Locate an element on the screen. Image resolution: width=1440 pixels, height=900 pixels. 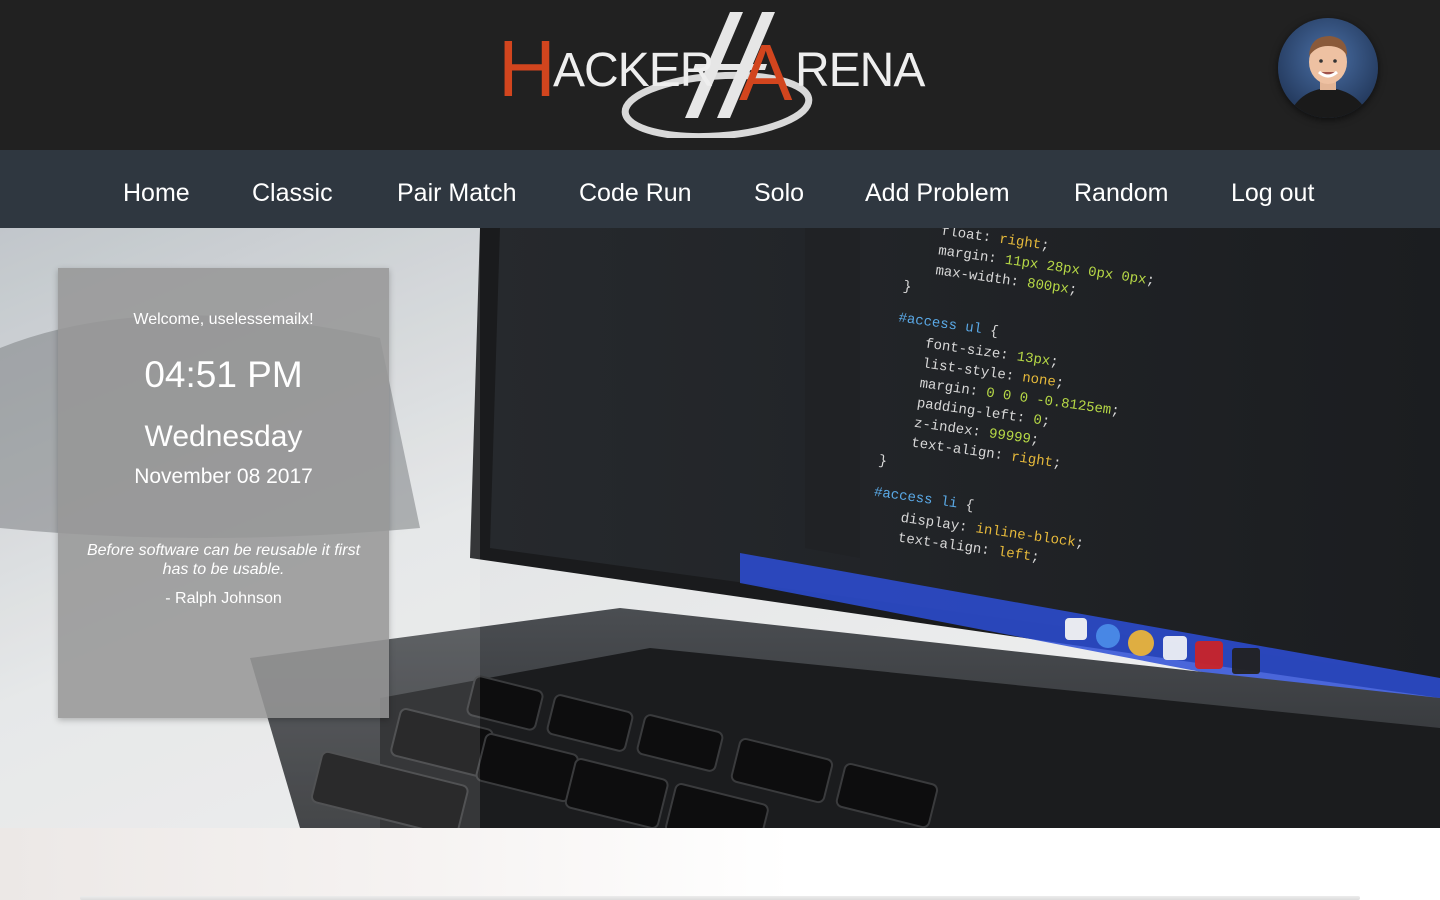
nav-random-link: Random is located at coordinates (1121, 189).